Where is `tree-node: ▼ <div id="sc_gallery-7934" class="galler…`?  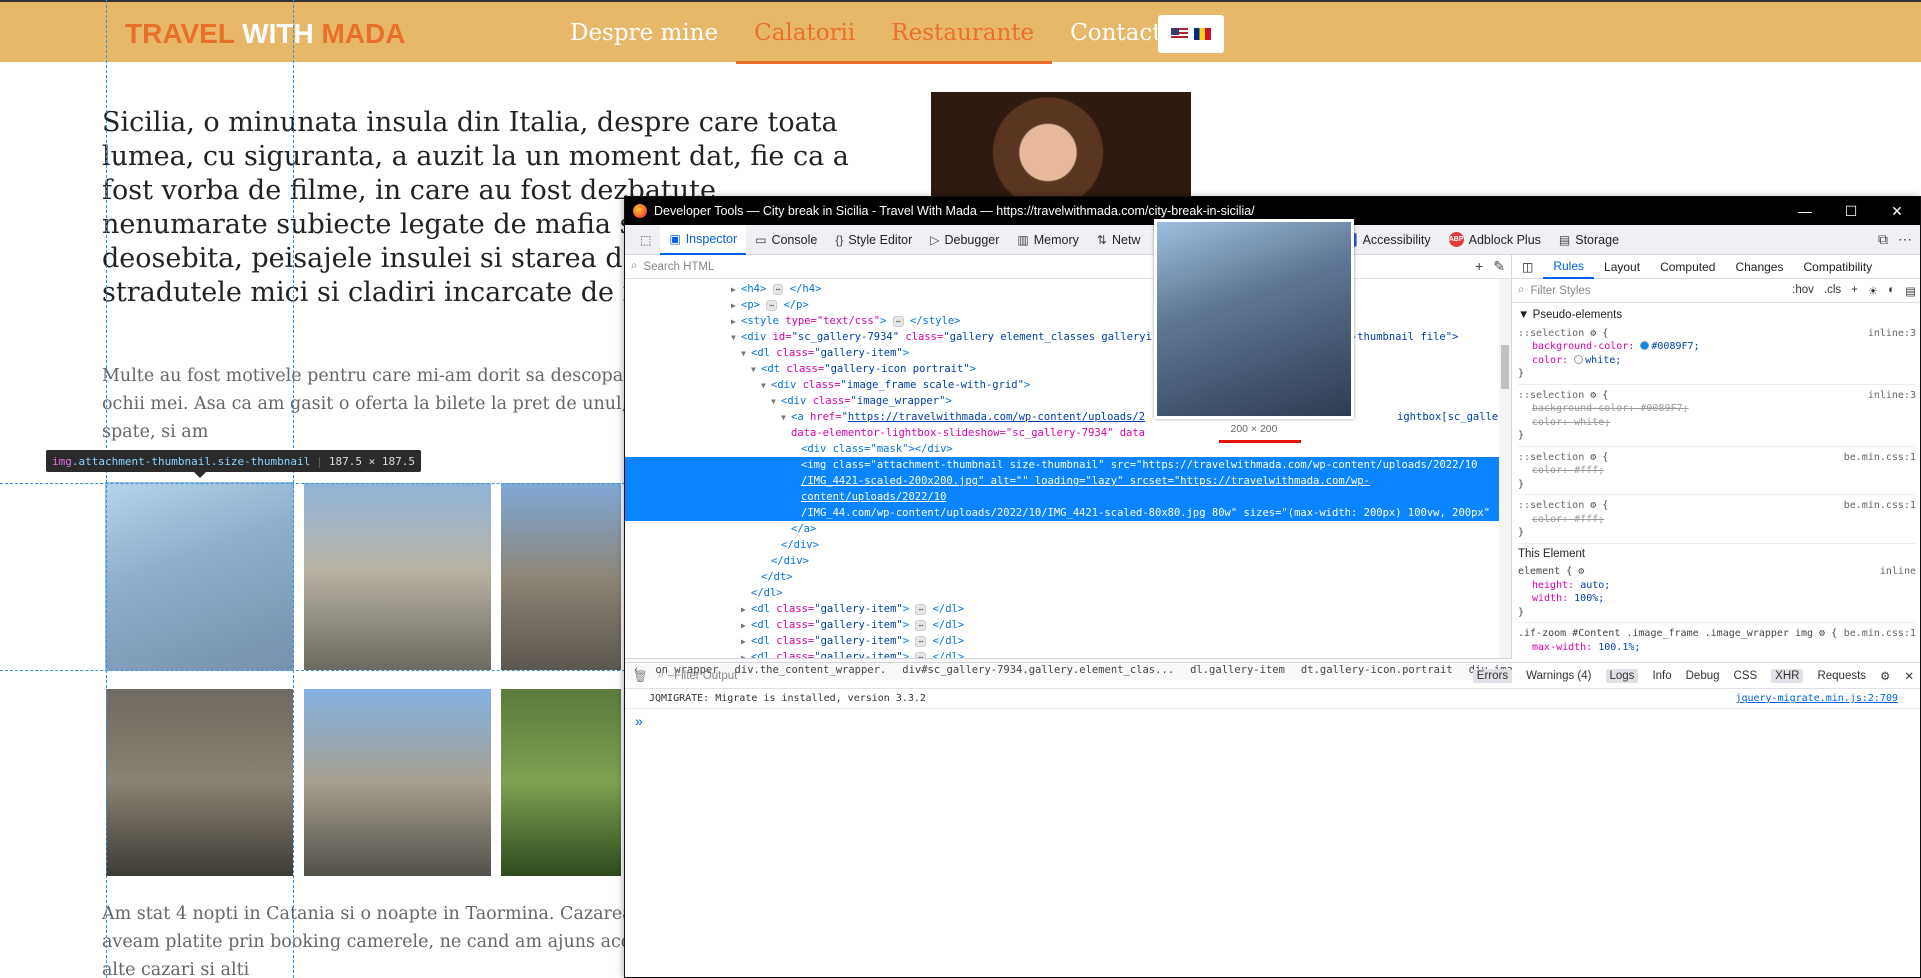 tree-node: ▼ <div id="sc_gallery-7934" class="galler… is located at coordinates (1068, 337).